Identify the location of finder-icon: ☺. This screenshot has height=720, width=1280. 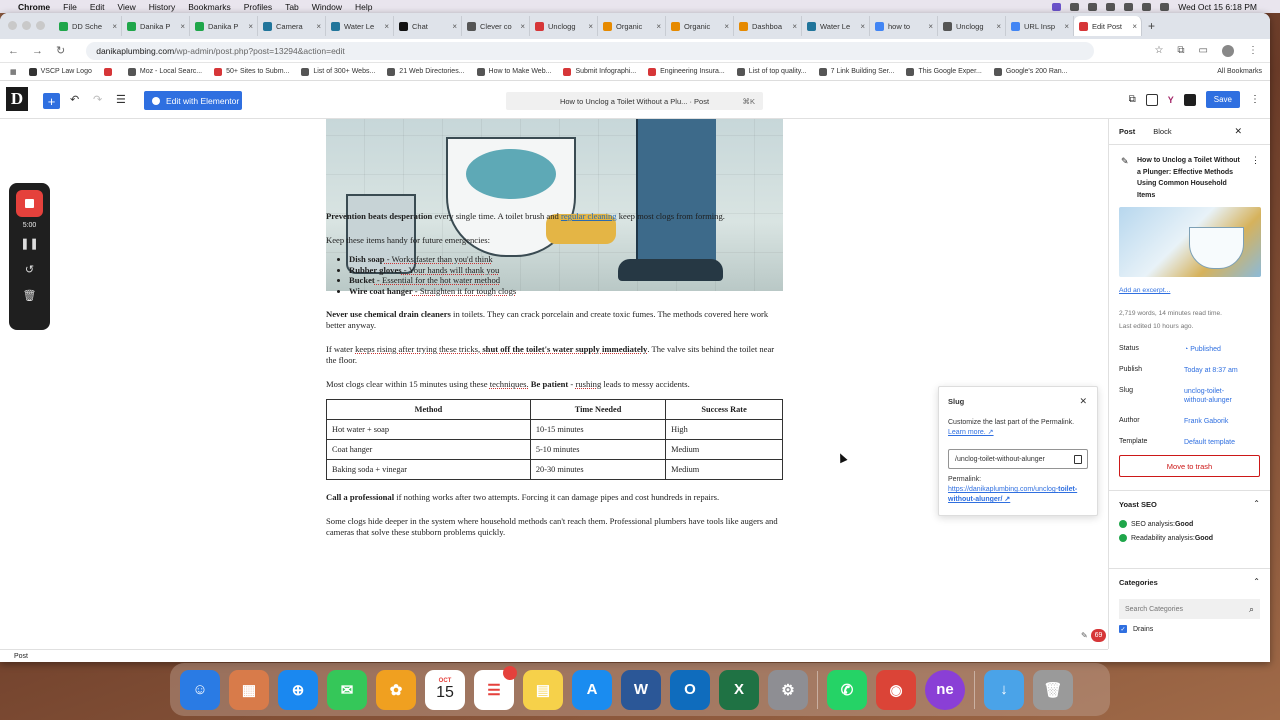
(200, 689).